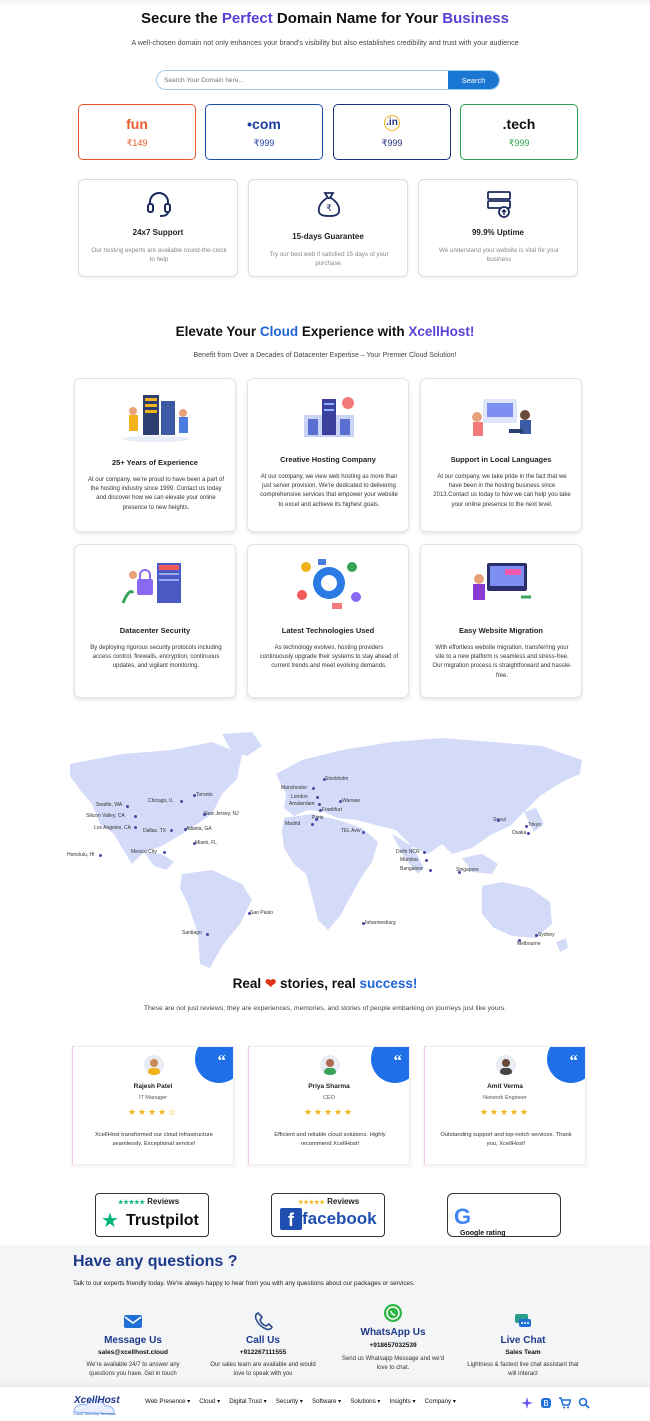 The width and height of the screenshot is (650, 1421). What do you see at coordinates (393, 1332) in the screenshot?
I see `contact-title: WhatsApp Us` at bounding box center [393, 1332].